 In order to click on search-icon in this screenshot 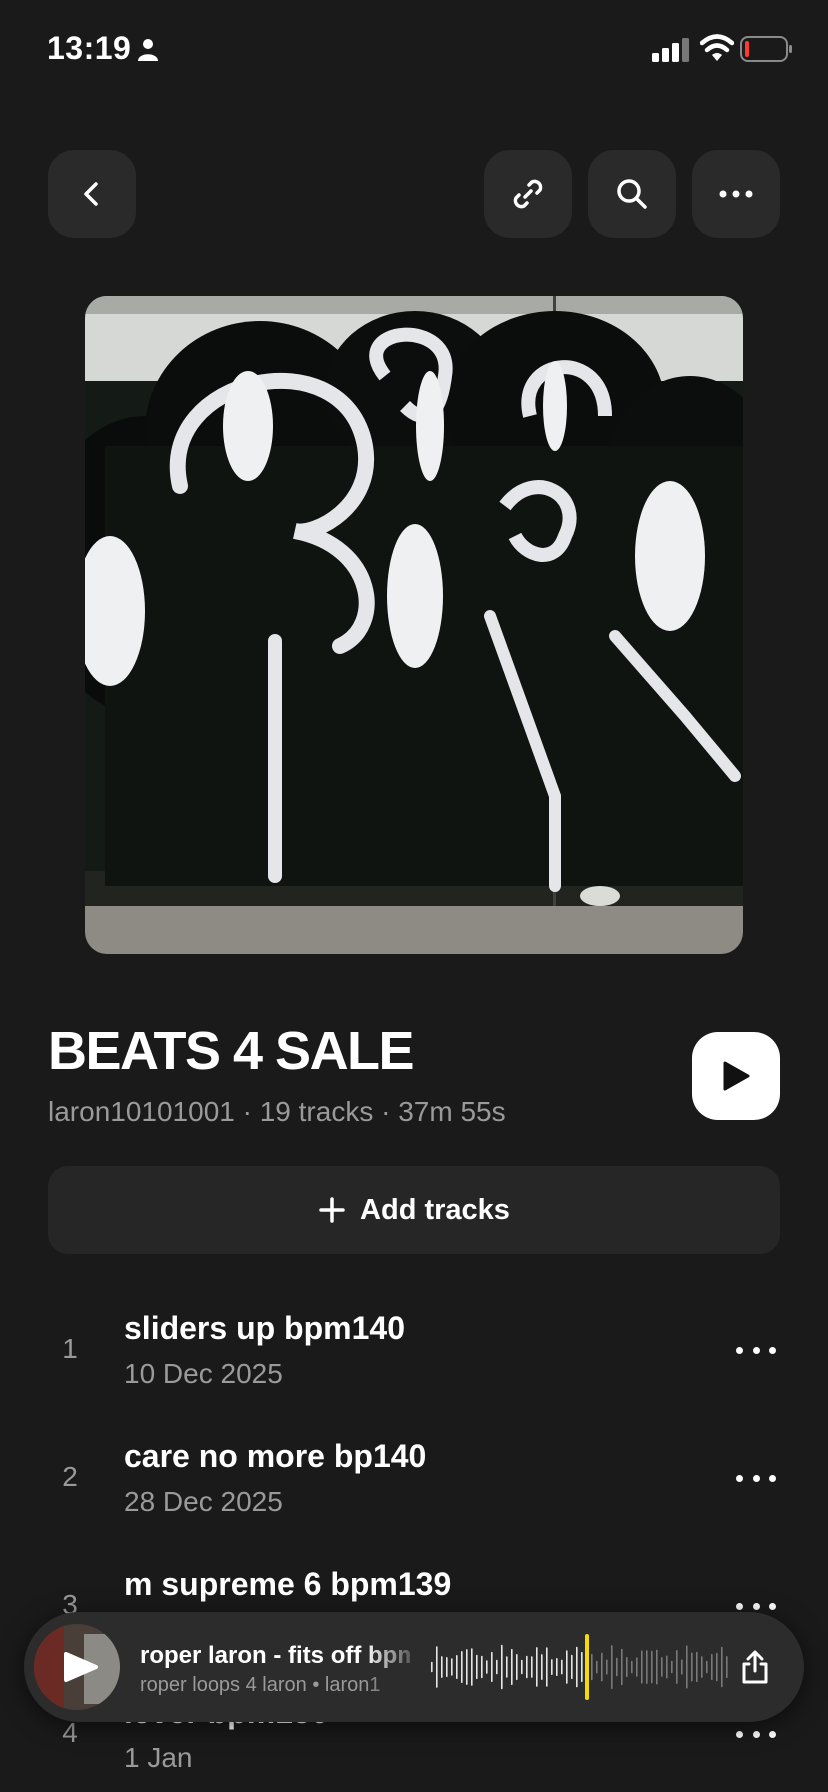, I will do `click(632, 194)`.